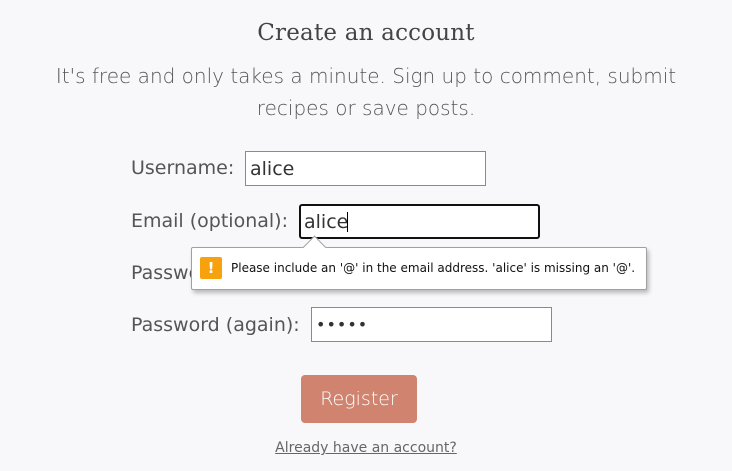 The width and height of the screenshot is (732, 471). Describe the element at coordinates (366, 108) in the screenshot. I see `subtitle-line-2: recipes or save posts.` at that location.